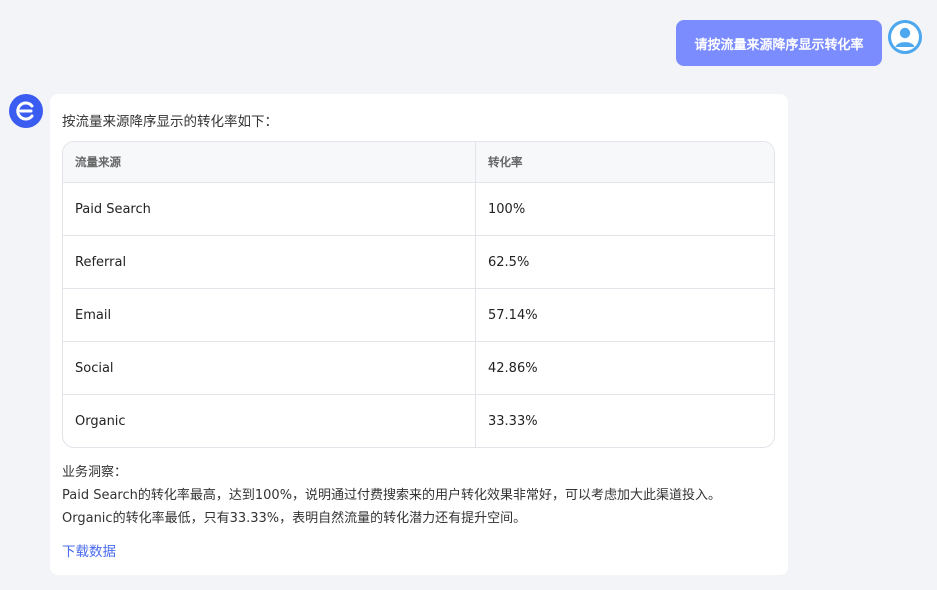 The width and height of the screenshot is (937, 590). What do you see at coordinates (269, 421) in the screenshot?
I see `source-cell: Organic` at bounding box center [269, 421].